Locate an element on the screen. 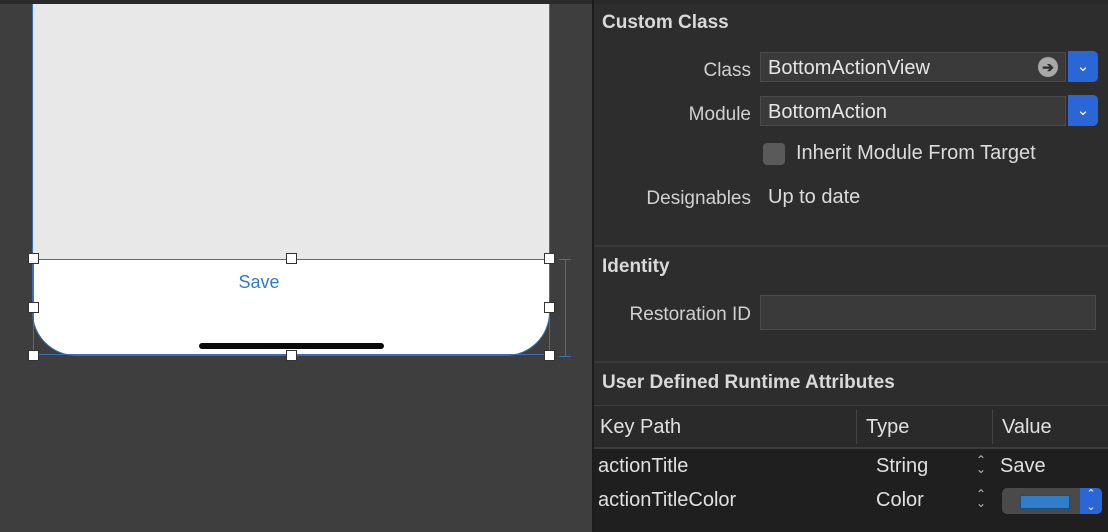 The height and width of the screenshot is (532, 1108). designables-value: Up to date is located at coordinates (814, 197).